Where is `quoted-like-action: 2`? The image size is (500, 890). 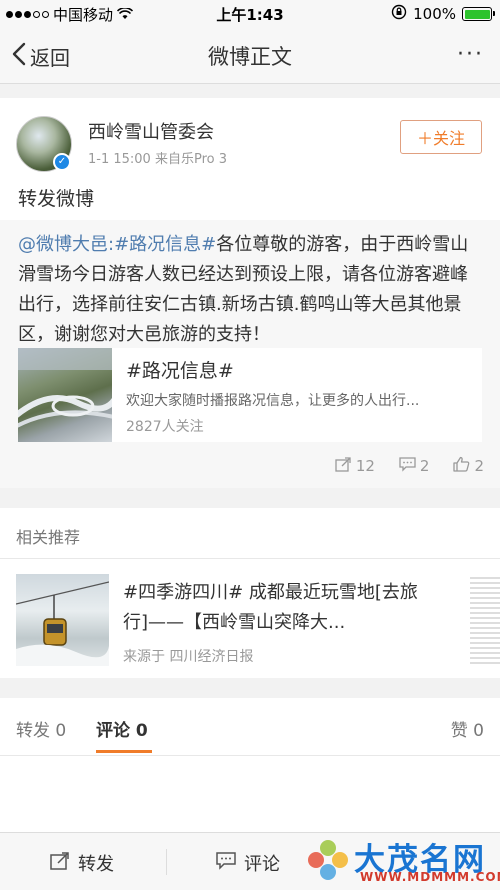
quoted-like-action: 2 is located at coordinates (468, 466).